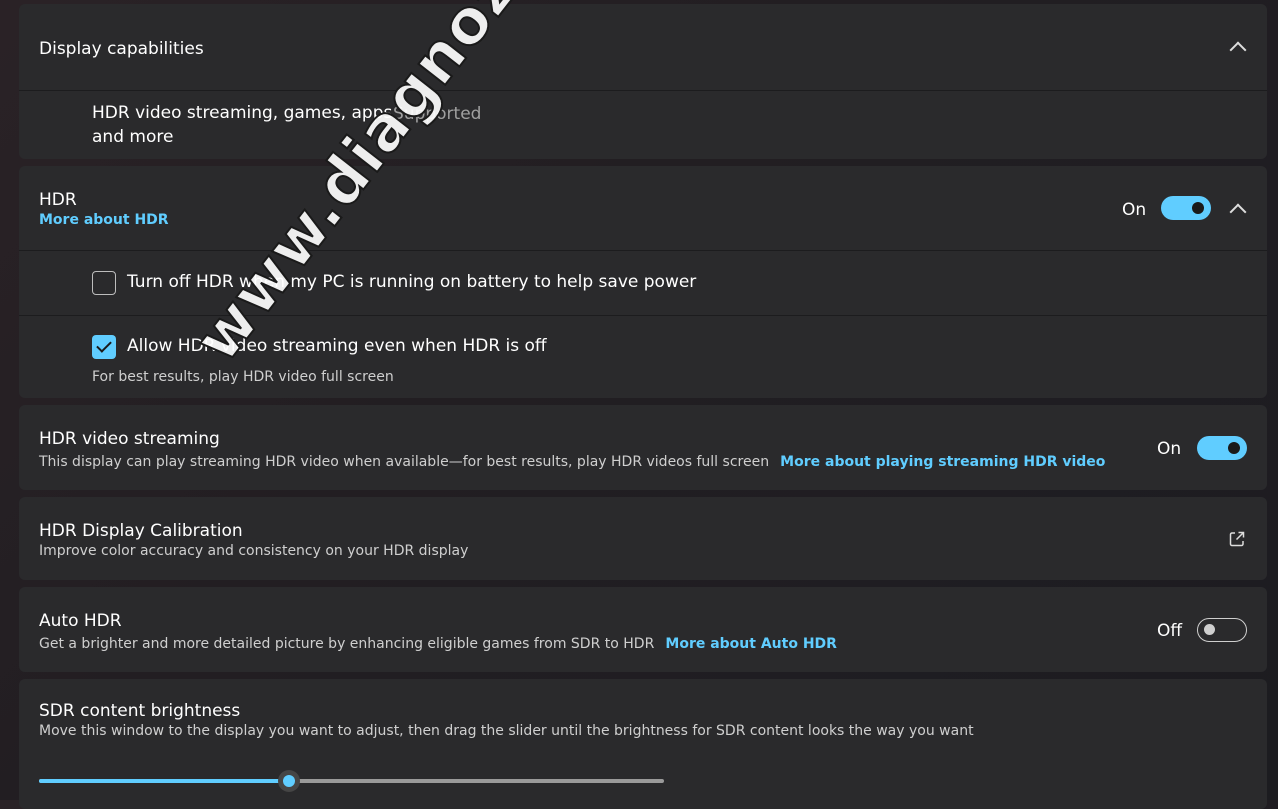 Image resolution: width=1278 pixels, height=809 pixels. Describe the element at coordinates (1186, 208) in the screenshot. I see `hdr-toggle` at that location.